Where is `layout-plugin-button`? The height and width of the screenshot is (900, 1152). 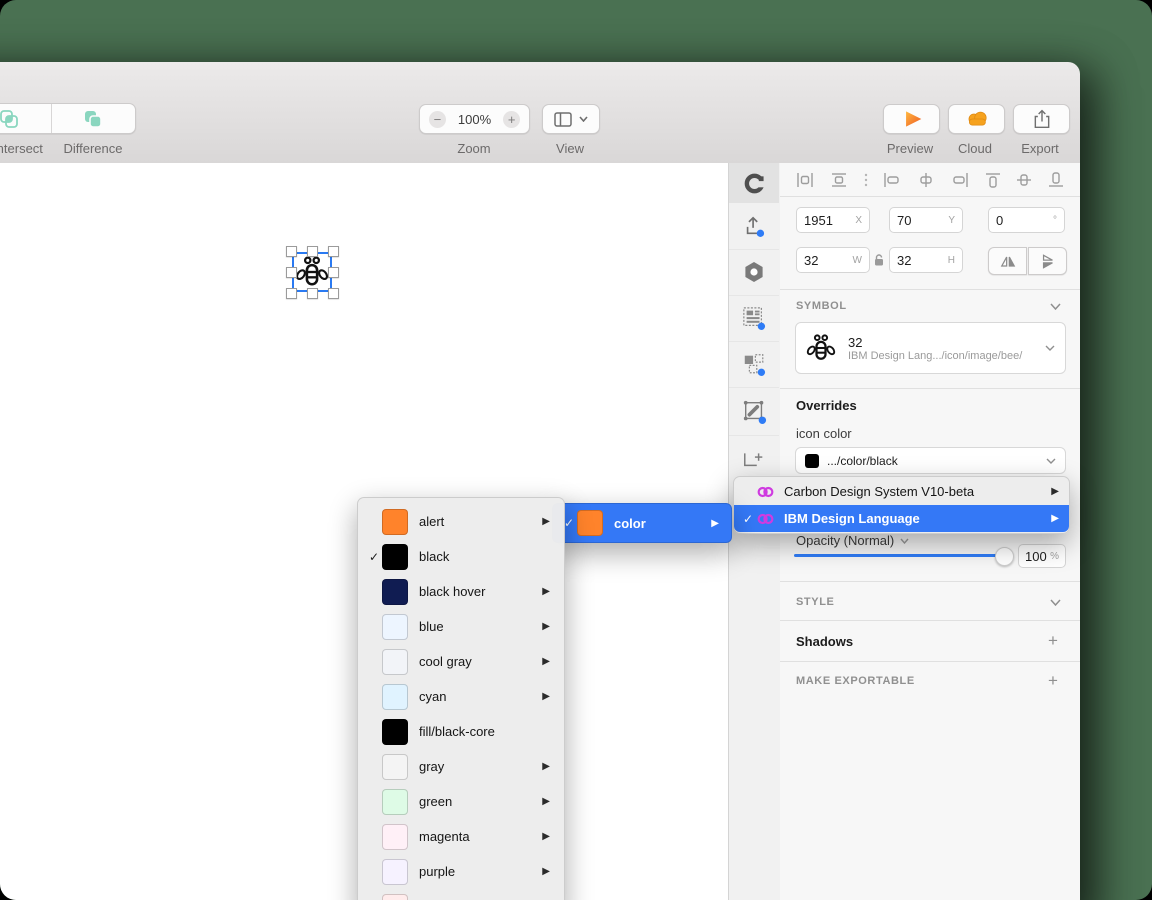 layout-plugin-button is located at coordinates (754, 318).